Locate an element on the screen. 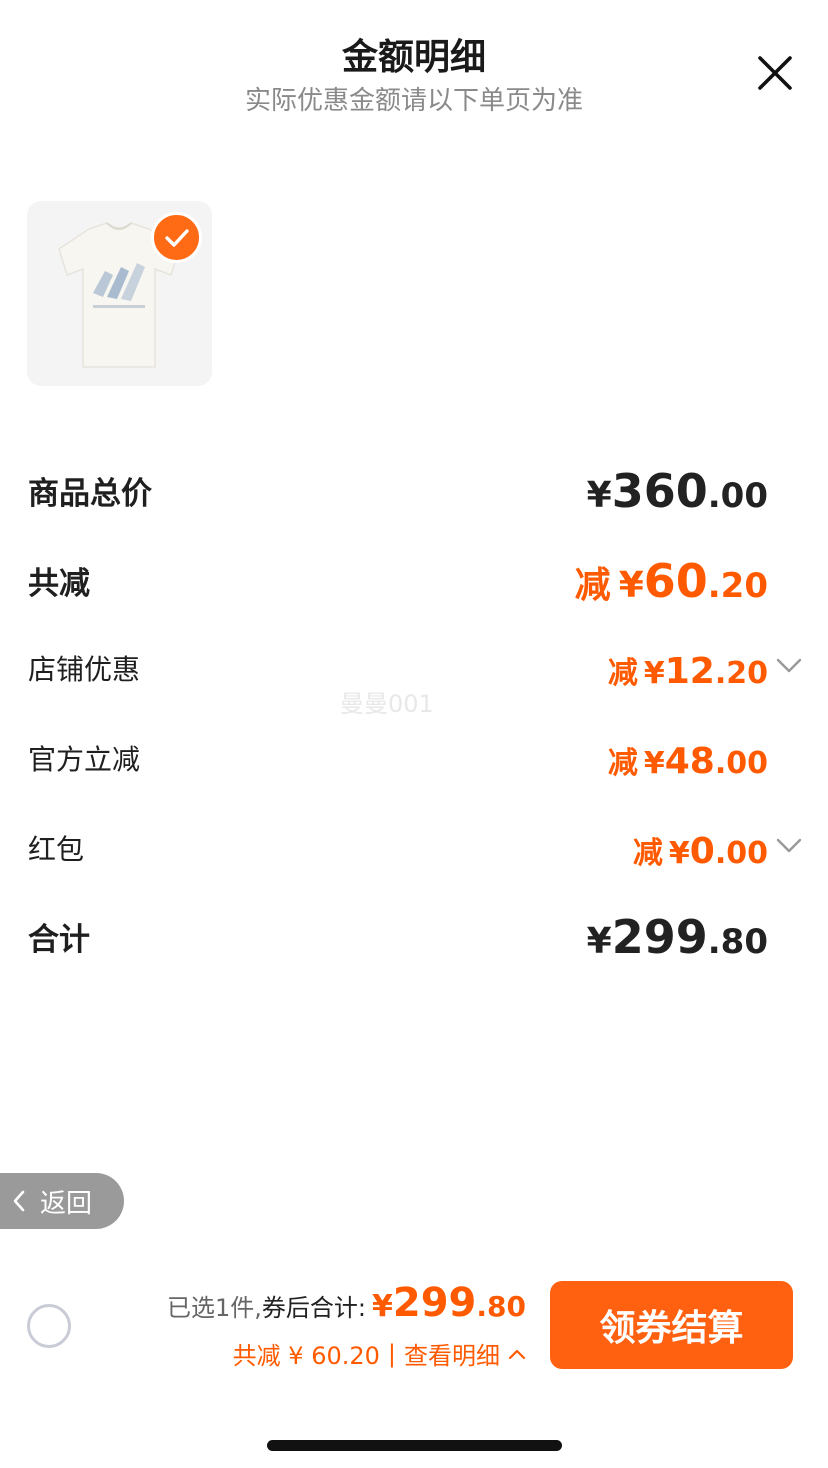 This screenshot has width=828, height=1468. product-selected-badge is located at coordinates (176, 237).